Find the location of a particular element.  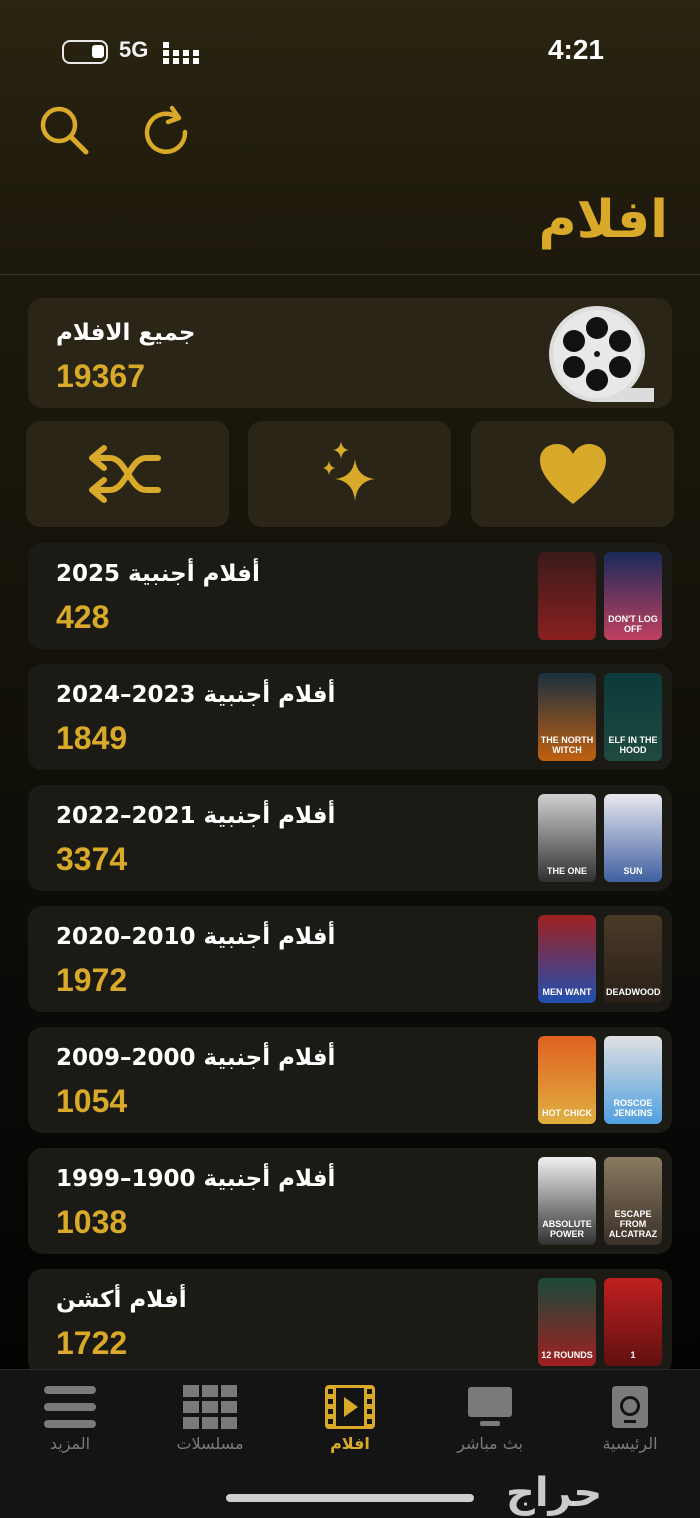

poster-thumbnails: THE ONE SUN is located at coordinates (601, 838).